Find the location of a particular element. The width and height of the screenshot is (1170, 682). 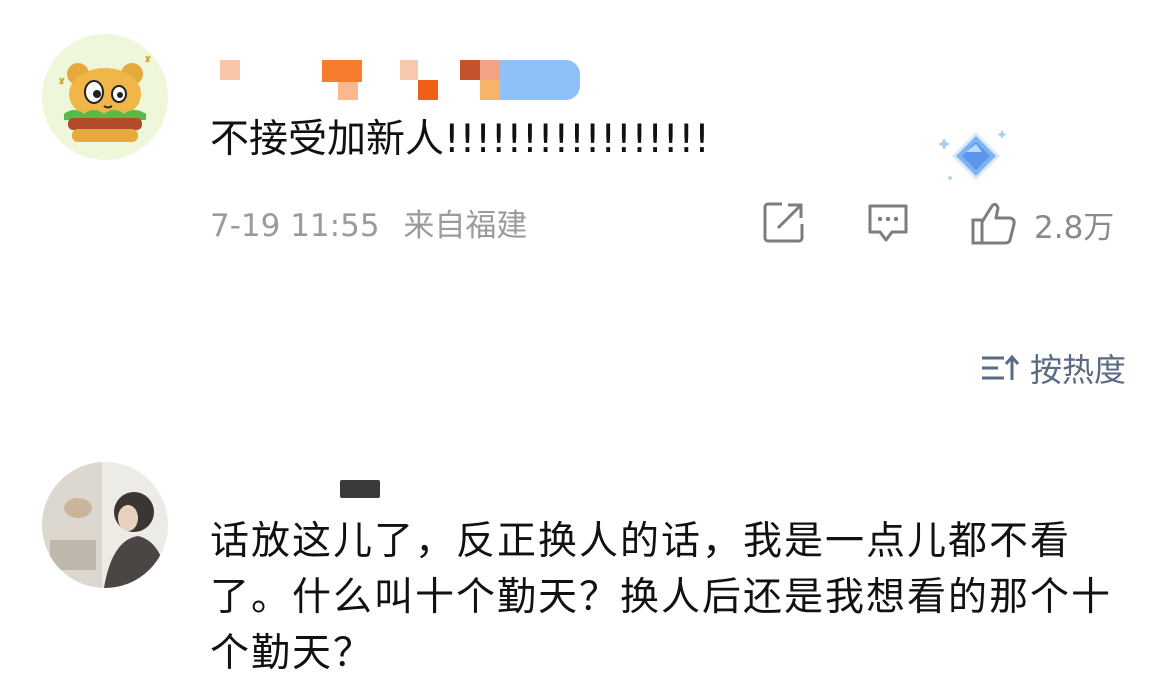

diamond-badge-icon is located at coordinates (976, 159).